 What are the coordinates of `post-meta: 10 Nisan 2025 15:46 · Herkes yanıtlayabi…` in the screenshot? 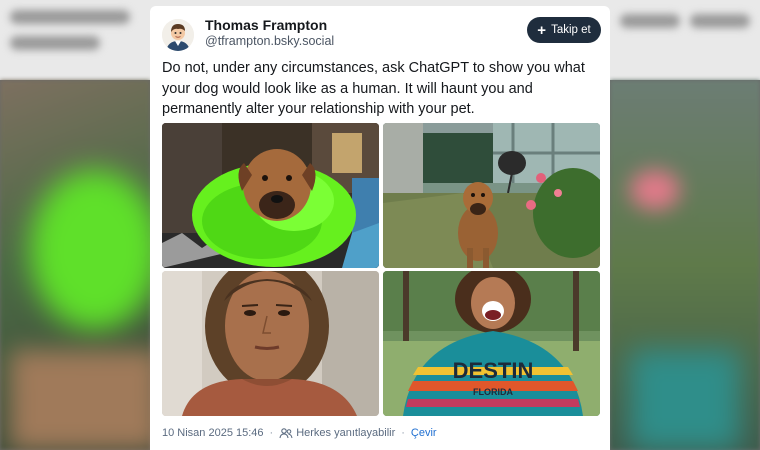 It's located at (299, 433).